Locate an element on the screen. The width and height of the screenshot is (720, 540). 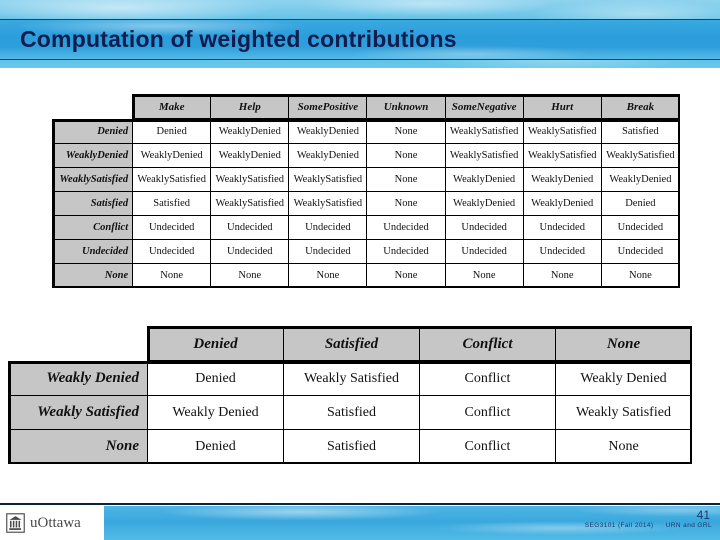
table-row: None Denied Satisfied Conflict None is located at coordinates (350, 446).